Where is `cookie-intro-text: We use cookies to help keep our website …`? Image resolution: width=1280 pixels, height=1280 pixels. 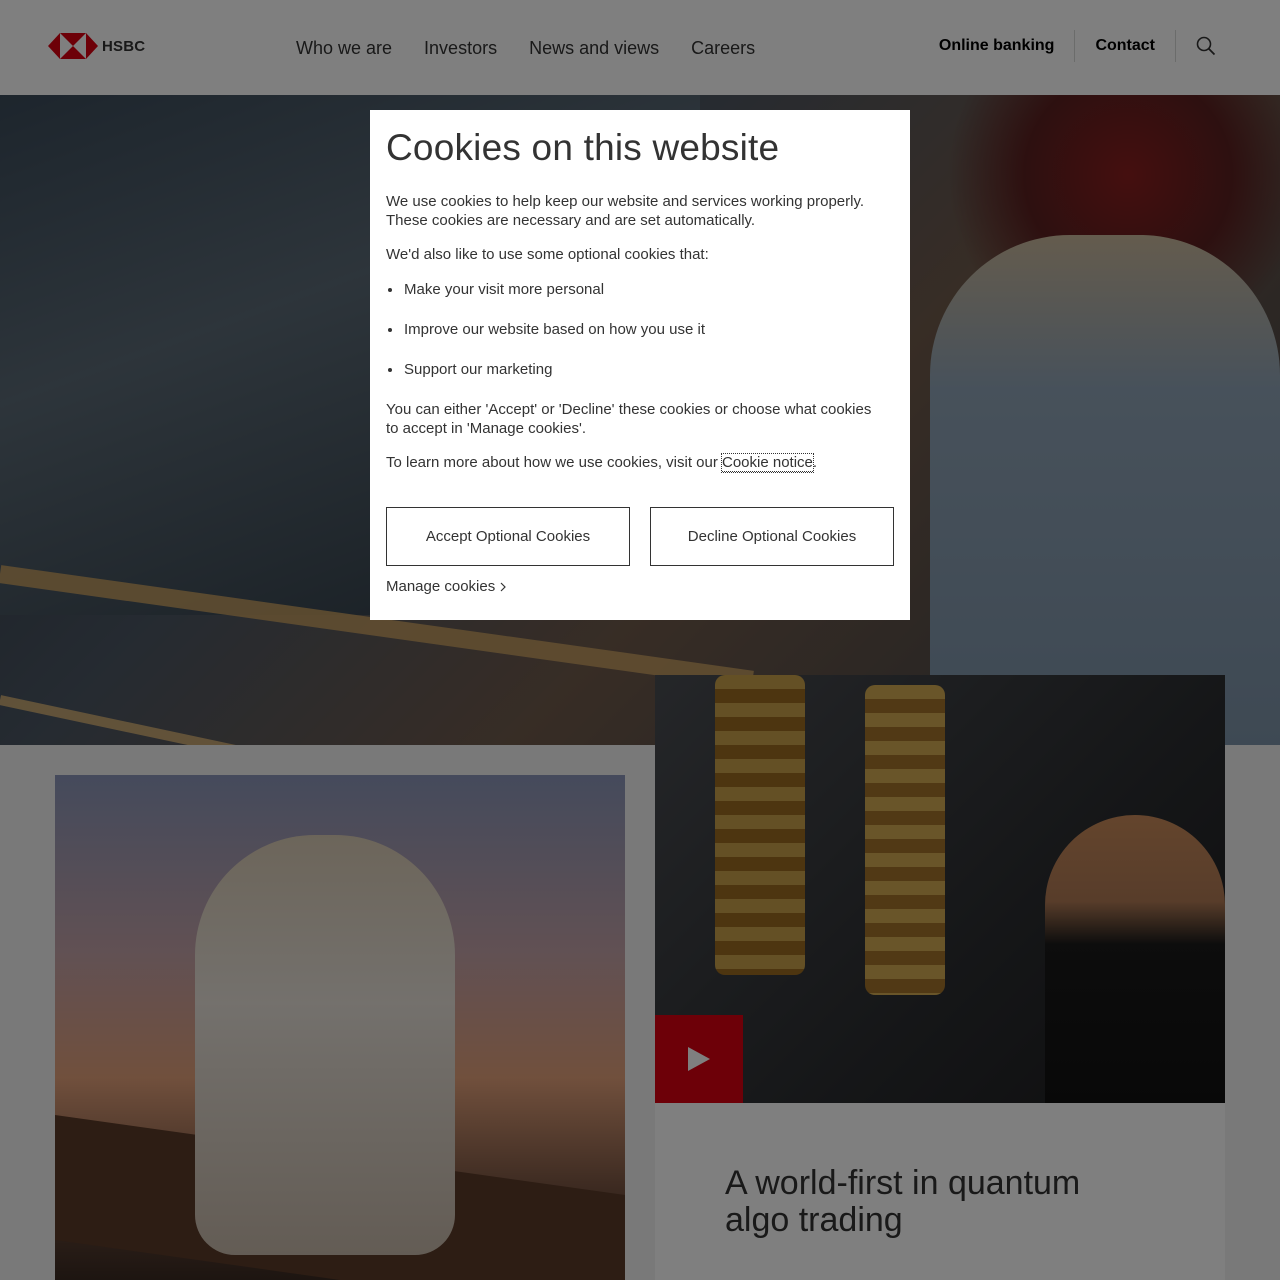 cookie-intro-text: We use cookies to help keep our website … is located at coordinates (625, 211).